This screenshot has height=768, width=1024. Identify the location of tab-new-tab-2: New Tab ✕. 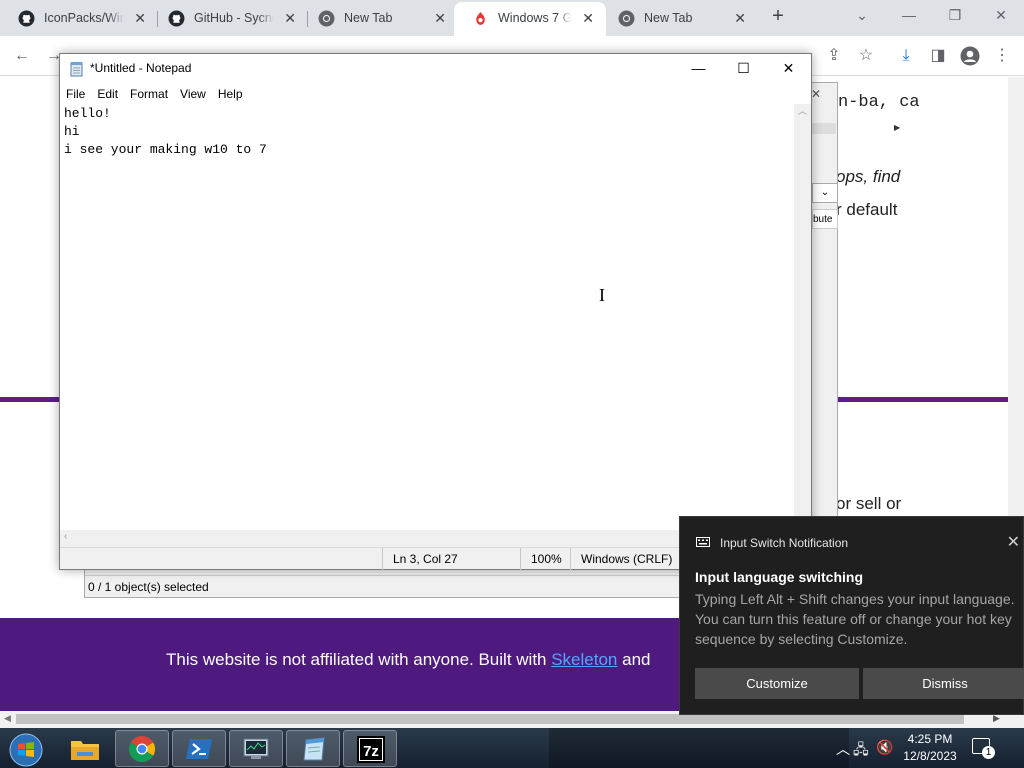
(679, 19).